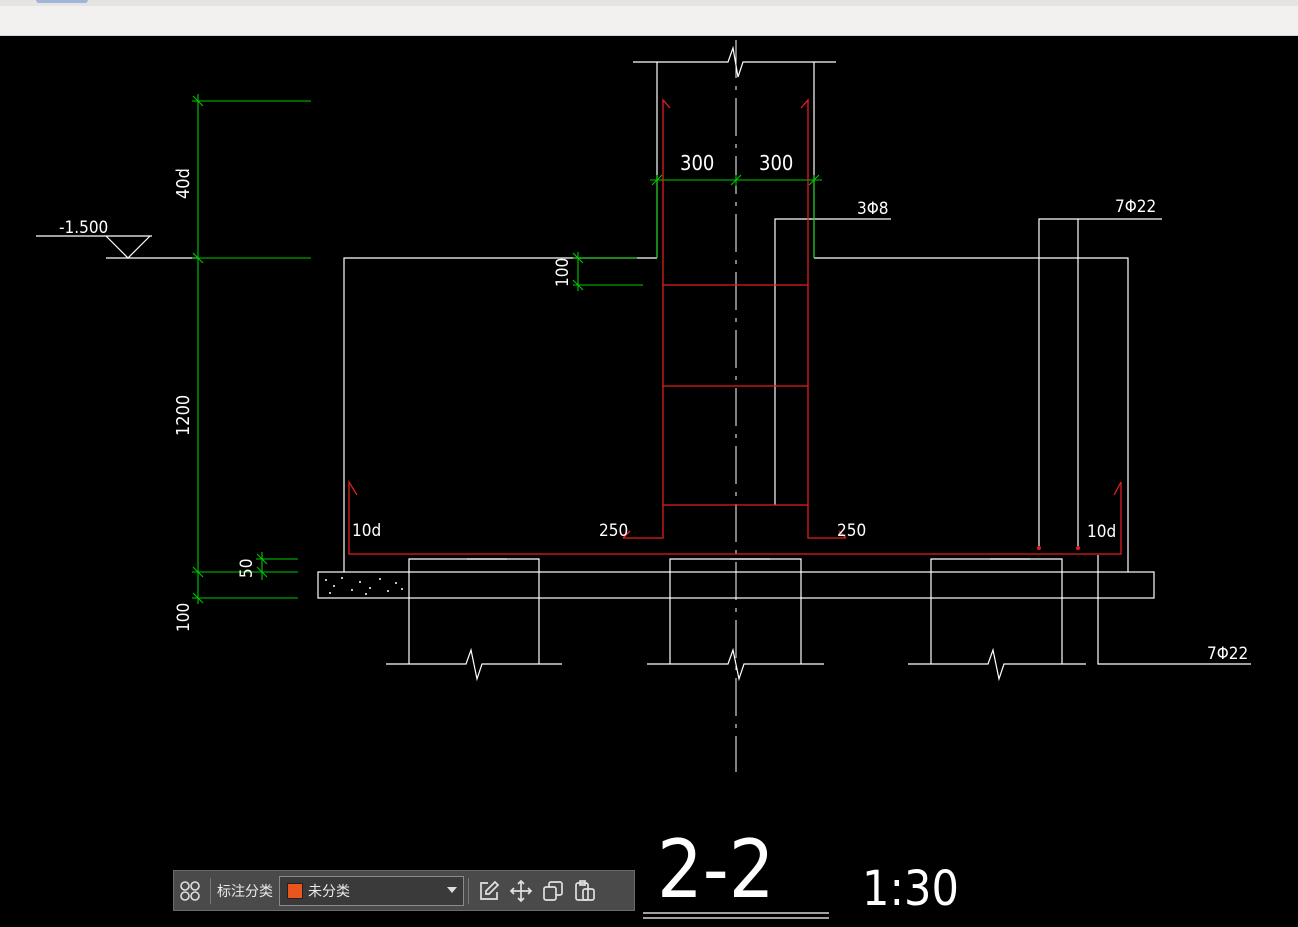  What do you see at coordinates (295, 890) in the screenshot?
I see `category-color-swatch` at bounding box center [295, 890].